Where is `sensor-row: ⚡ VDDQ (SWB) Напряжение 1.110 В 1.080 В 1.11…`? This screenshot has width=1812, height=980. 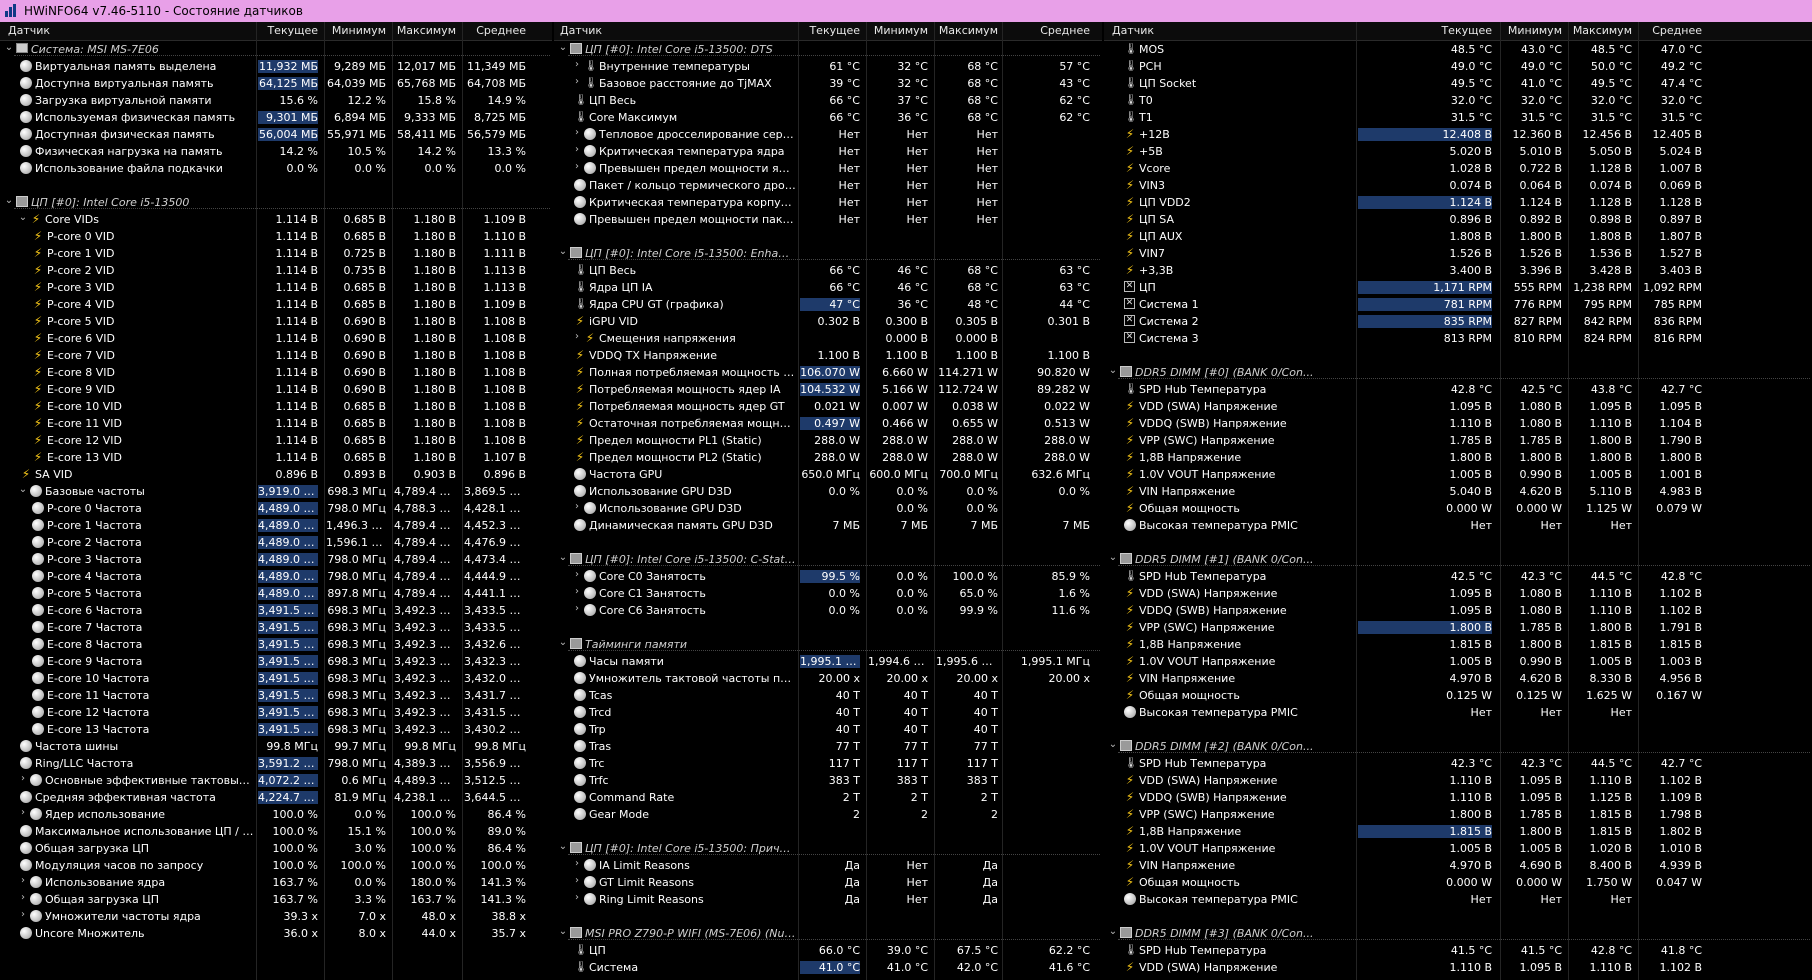
sensor-row: ⚡ VDDQ (SWB) Напряжение 1.110 В 1.080 В 1.11… is located at coordinates (1458, 423).